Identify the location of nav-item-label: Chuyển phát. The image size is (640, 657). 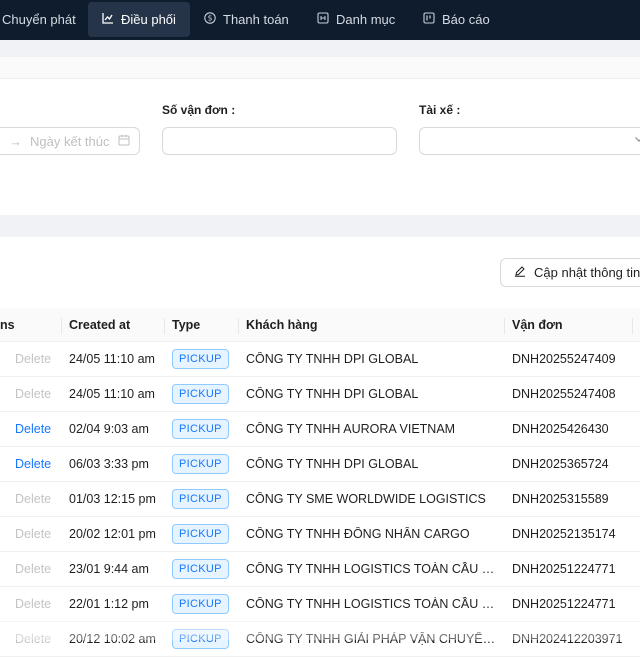
(39, 19).